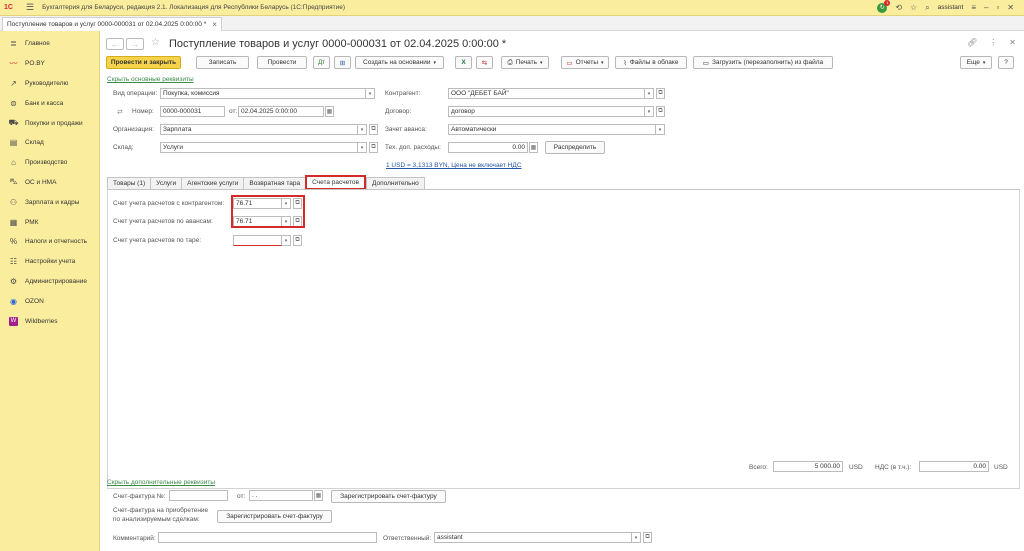  What do you see at coordinates (233, 111) in the screenshot?
I see `date-label: от:` at bounding box center [233, 111].